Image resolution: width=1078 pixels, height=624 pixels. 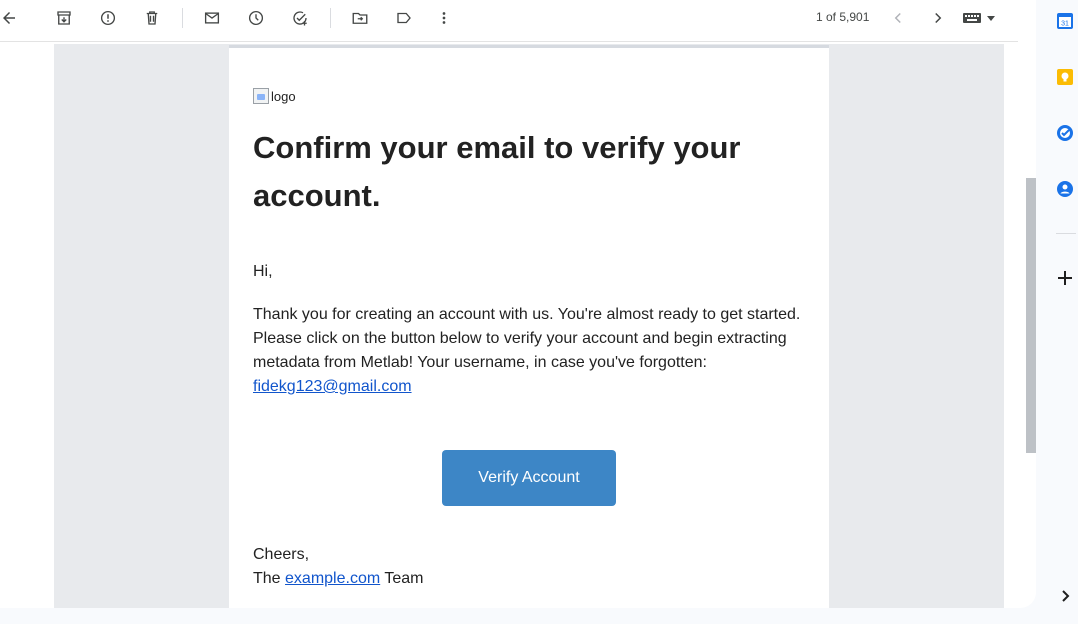 I want to click on calendar-icon: 31, so click(x=1065, y=21).